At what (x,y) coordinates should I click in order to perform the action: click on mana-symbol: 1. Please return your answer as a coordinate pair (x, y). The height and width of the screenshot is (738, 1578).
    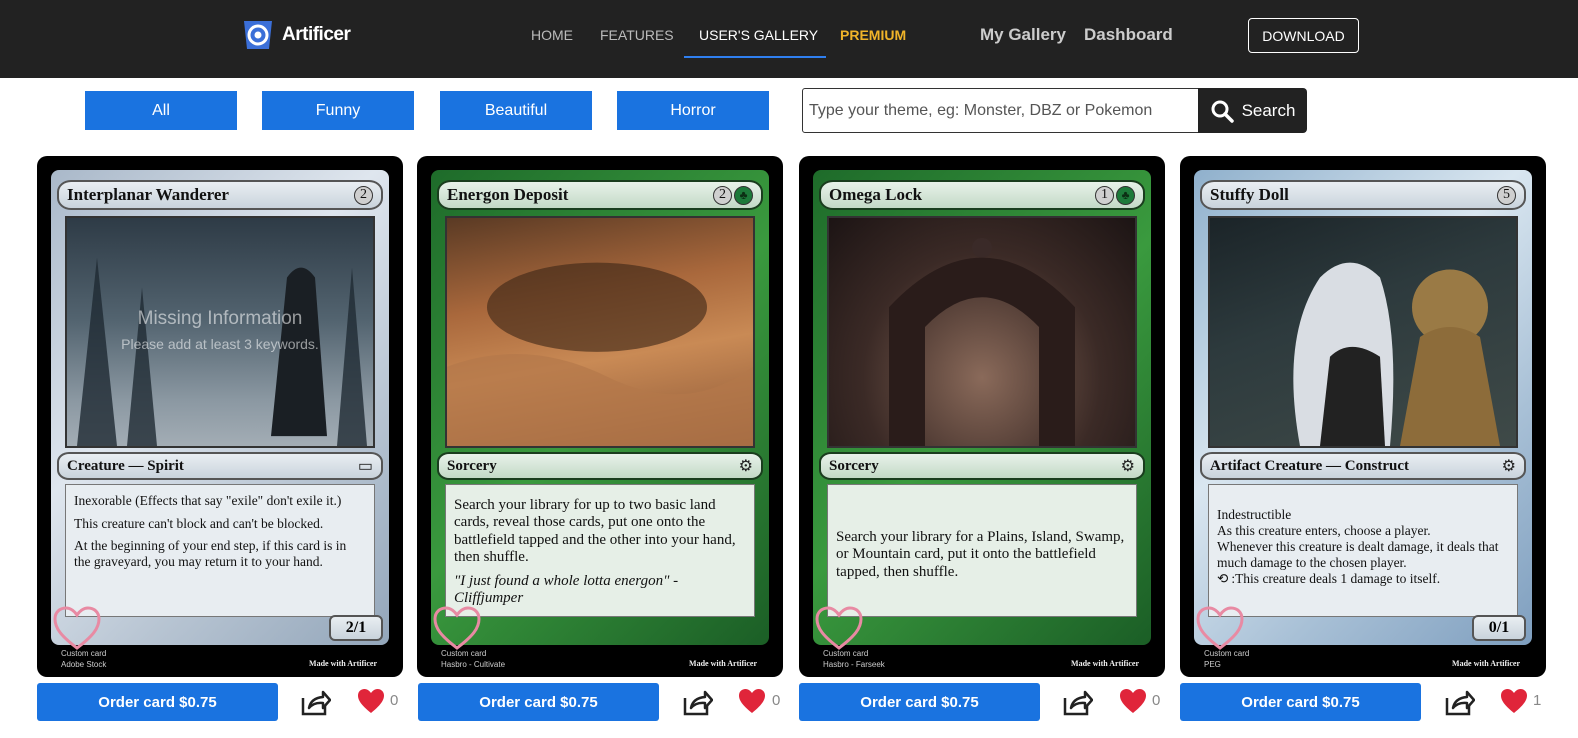
    Looking at the image, I should click on (1104, 195).